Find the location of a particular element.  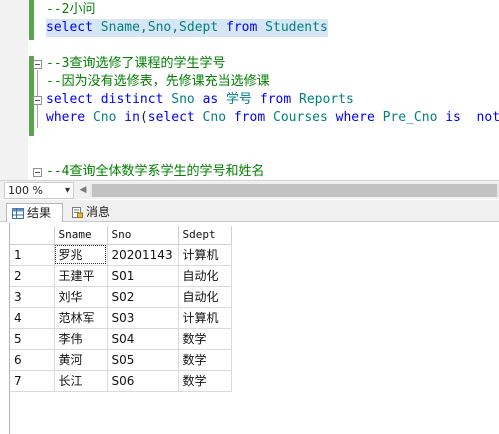

header-row: Sname Sno Sdept is located at coordinates (121, 235).